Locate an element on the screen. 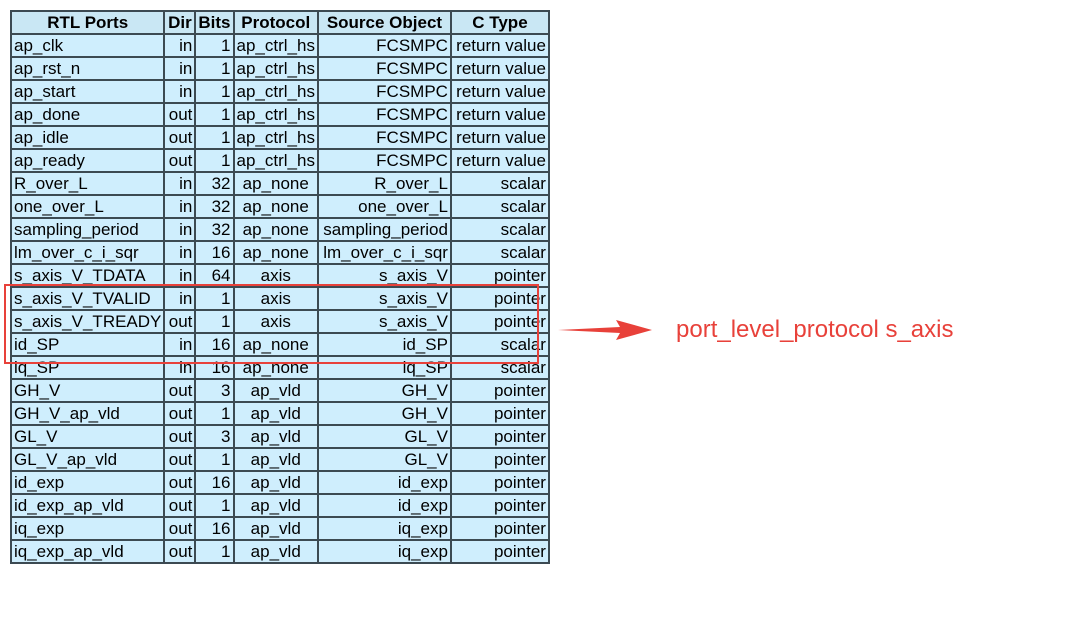  cell-source-object: id_SP is located at coordinates (384, 344).